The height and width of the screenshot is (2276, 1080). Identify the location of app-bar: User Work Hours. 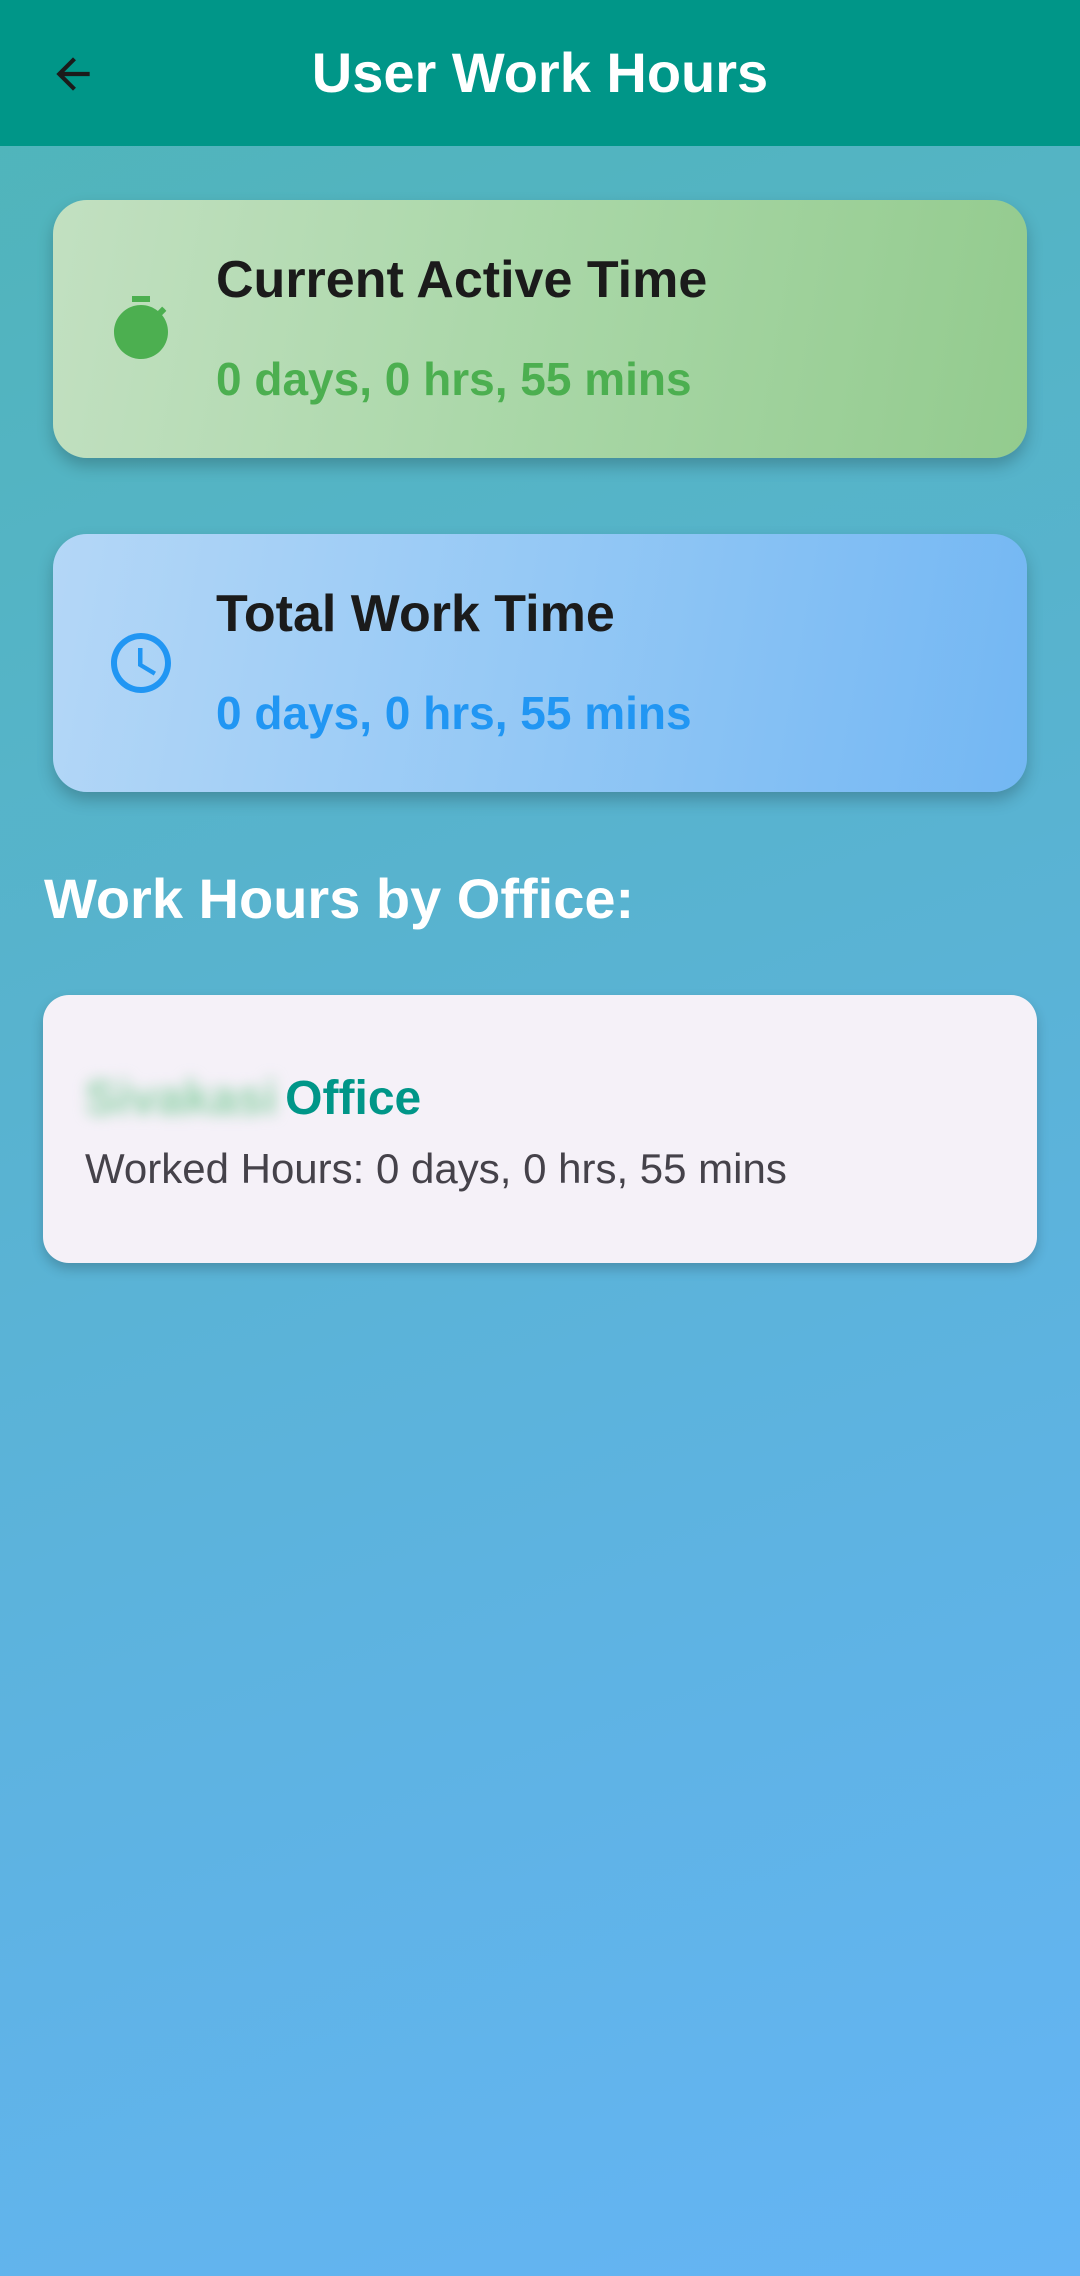
(540, 73).